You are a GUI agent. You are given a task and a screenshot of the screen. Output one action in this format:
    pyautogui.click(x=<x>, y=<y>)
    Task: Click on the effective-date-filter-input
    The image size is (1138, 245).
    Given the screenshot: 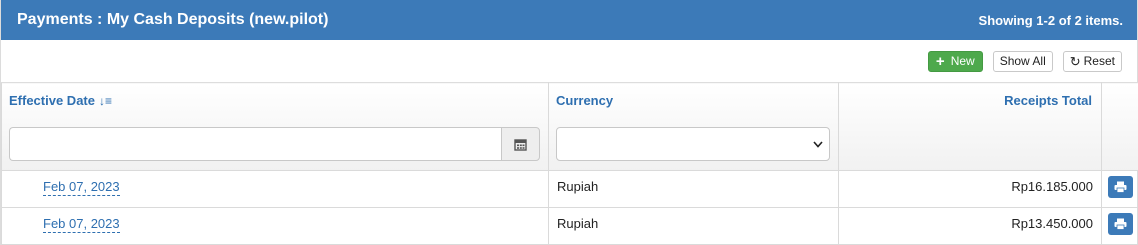 What is the action you would take?
    pyautogui.click(x=255, y=144)
    